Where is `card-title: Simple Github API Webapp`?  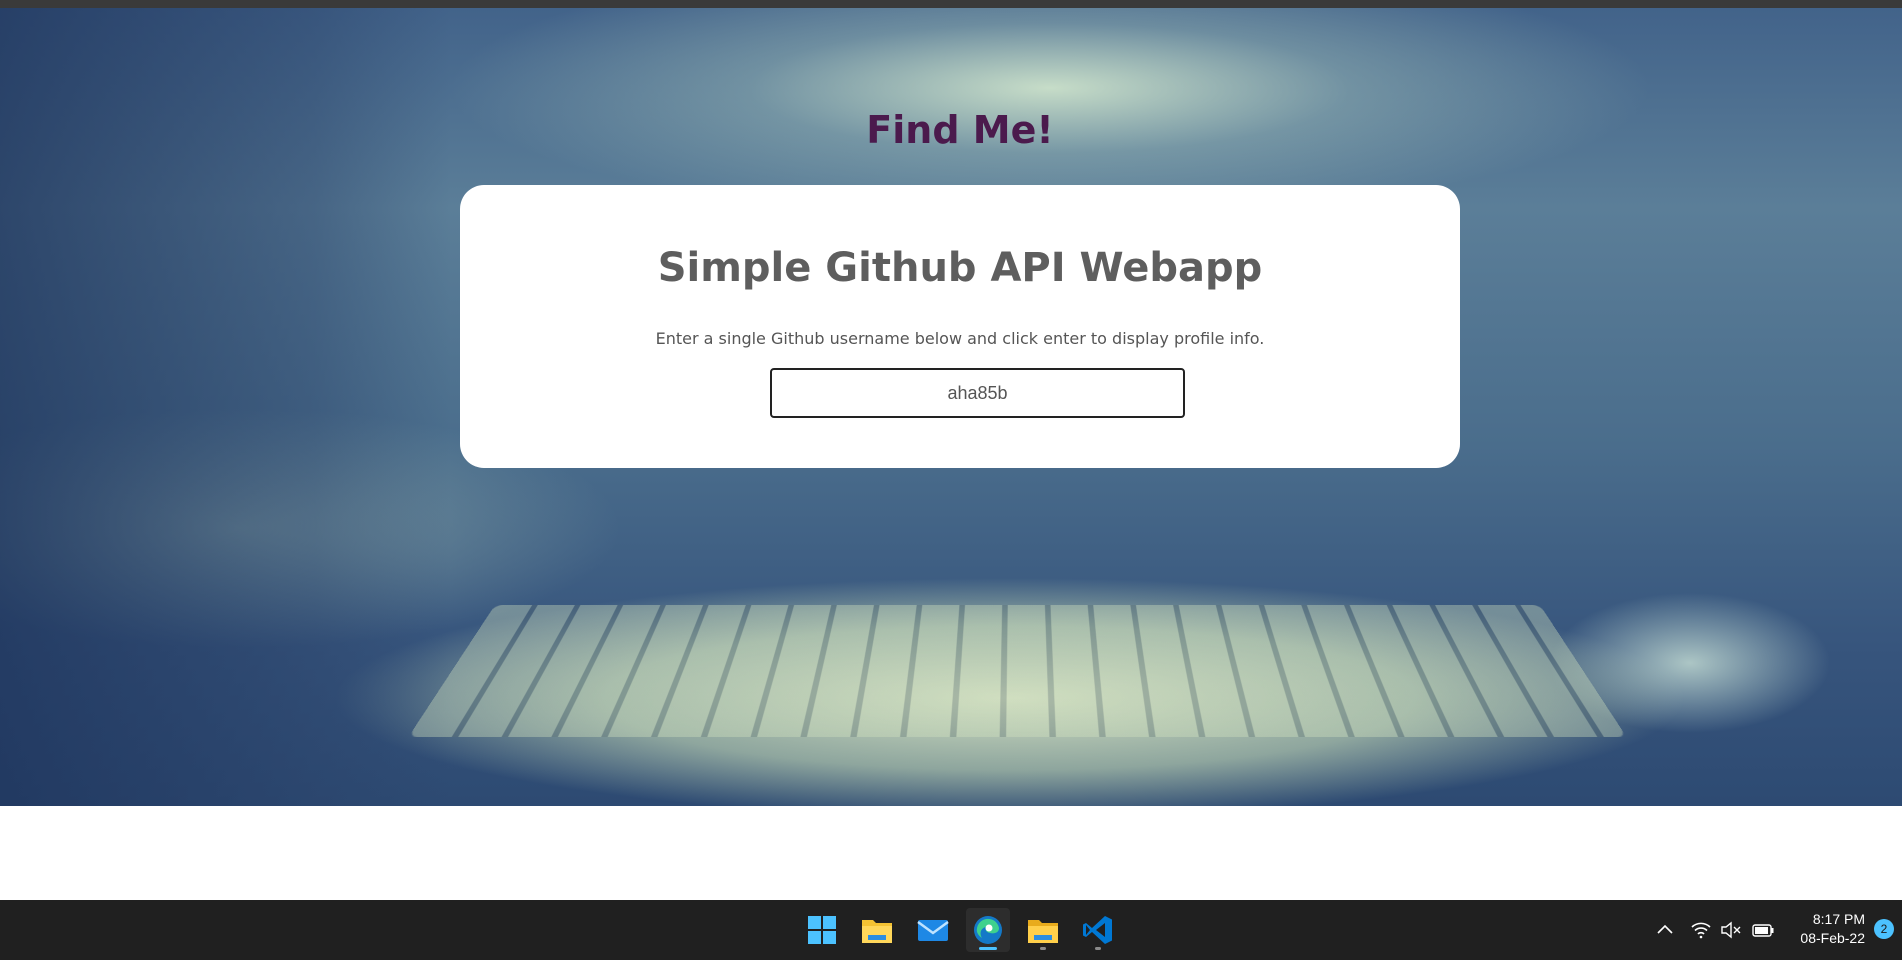
card-title: Simple Github API Webapp is located at coordinates (960, 268).